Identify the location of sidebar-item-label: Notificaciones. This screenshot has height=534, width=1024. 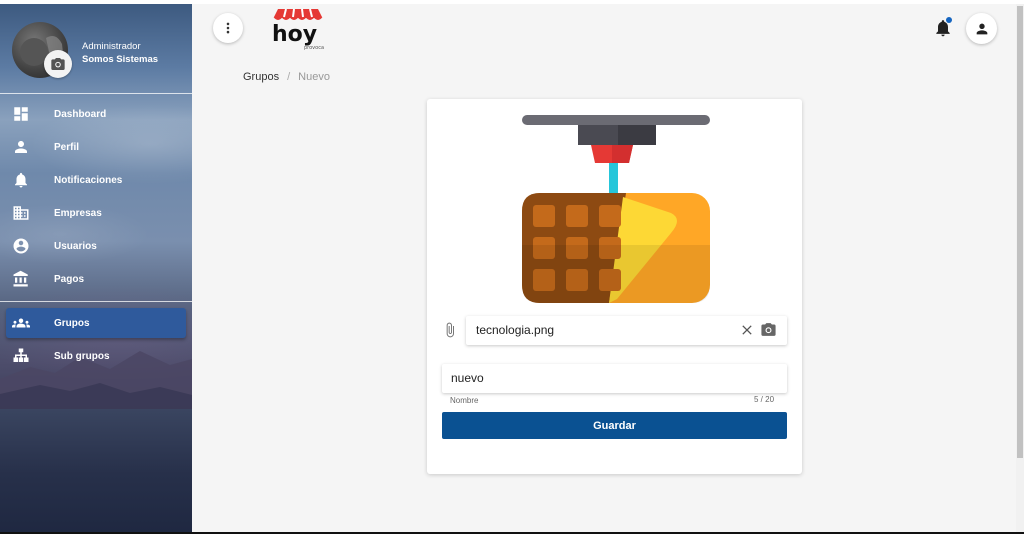
(88, 180).